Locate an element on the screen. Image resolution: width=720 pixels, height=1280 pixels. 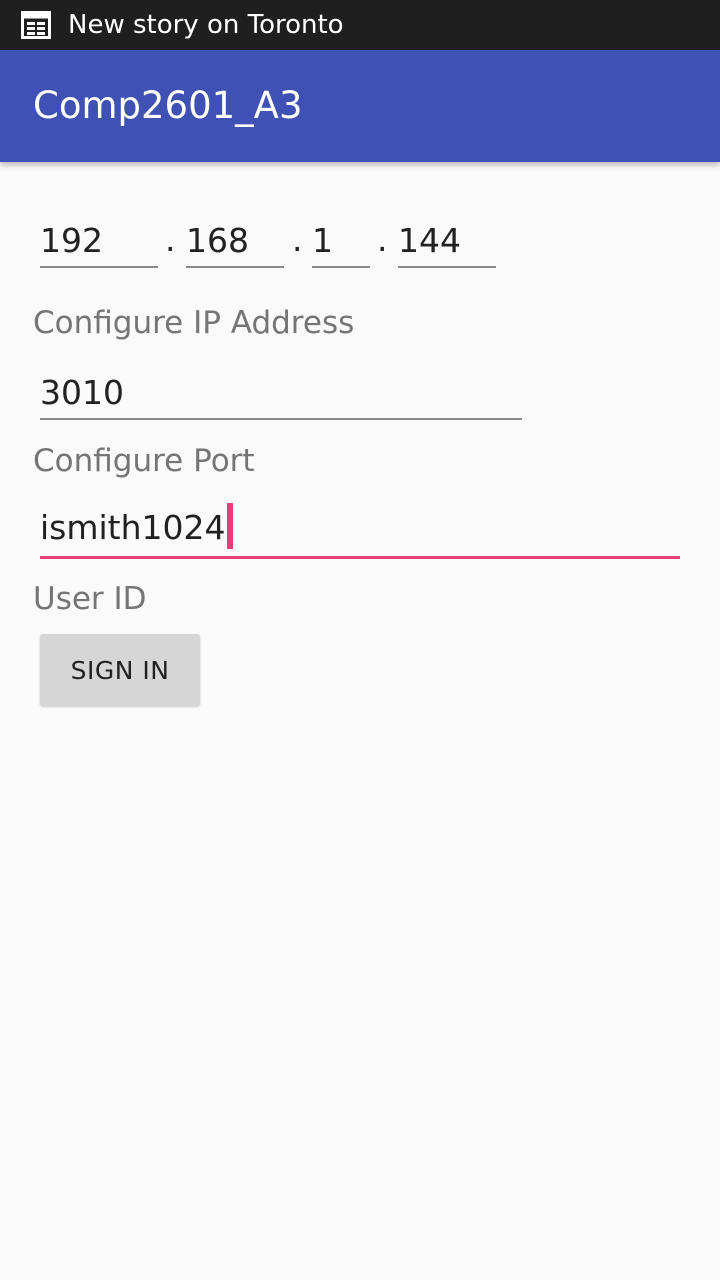
sign-in-button: SIGN IN is located at coordinates (120, 670).